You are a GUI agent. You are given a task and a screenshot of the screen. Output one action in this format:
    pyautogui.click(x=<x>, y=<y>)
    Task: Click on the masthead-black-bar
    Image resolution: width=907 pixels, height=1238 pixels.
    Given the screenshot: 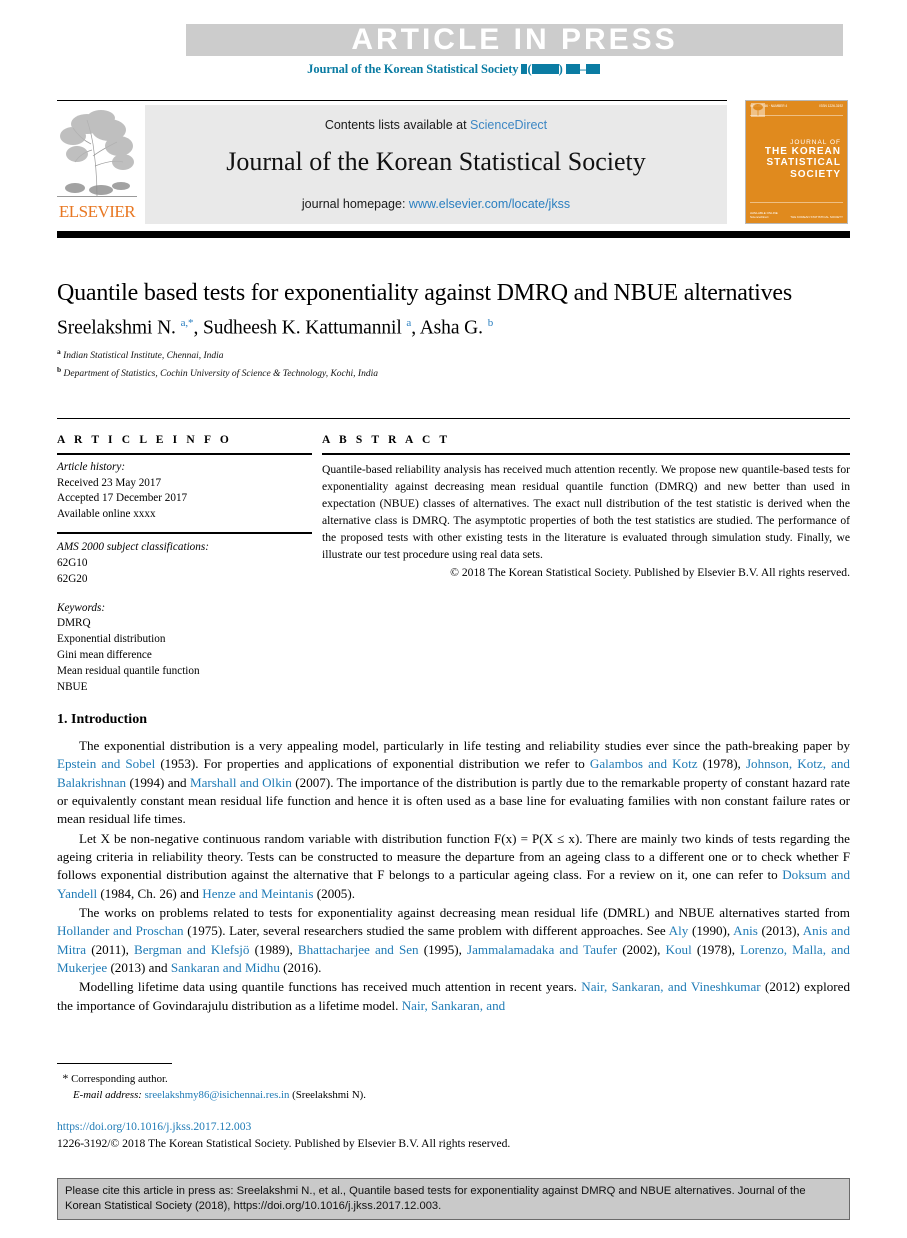 What is the action you would take?
    pyautogui.click(x=453, y=234)
    